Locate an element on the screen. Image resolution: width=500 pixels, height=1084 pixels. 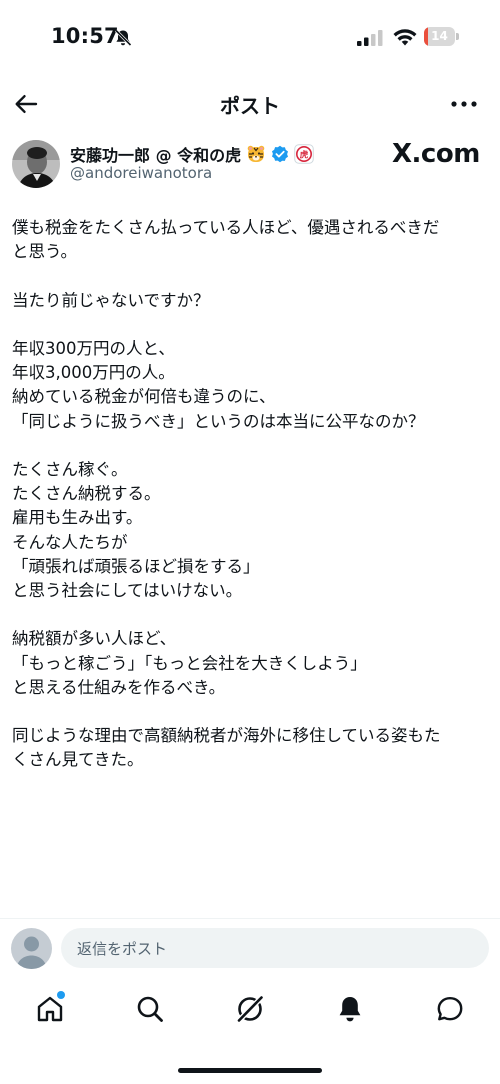
reply-input: 返信をポスト is located at coordinates (275, 948).